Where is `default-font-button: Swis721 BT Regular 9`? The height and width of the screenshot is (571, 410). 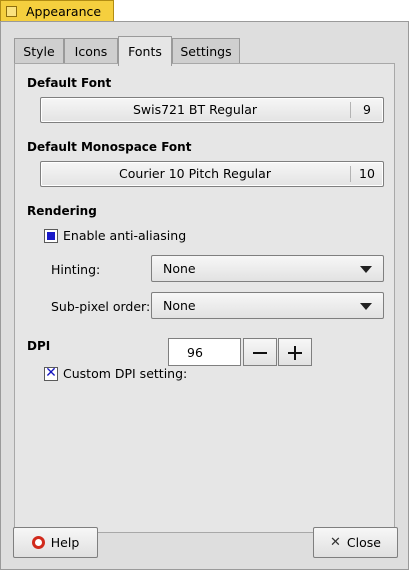
default-font-button: Swis721 BT Regular 9 is located at coordinates (212, 110).